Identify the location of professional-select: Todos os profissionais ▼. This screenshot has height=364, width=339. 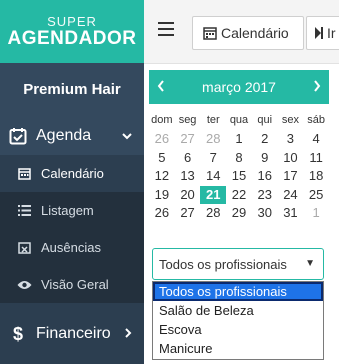
(238, 264).